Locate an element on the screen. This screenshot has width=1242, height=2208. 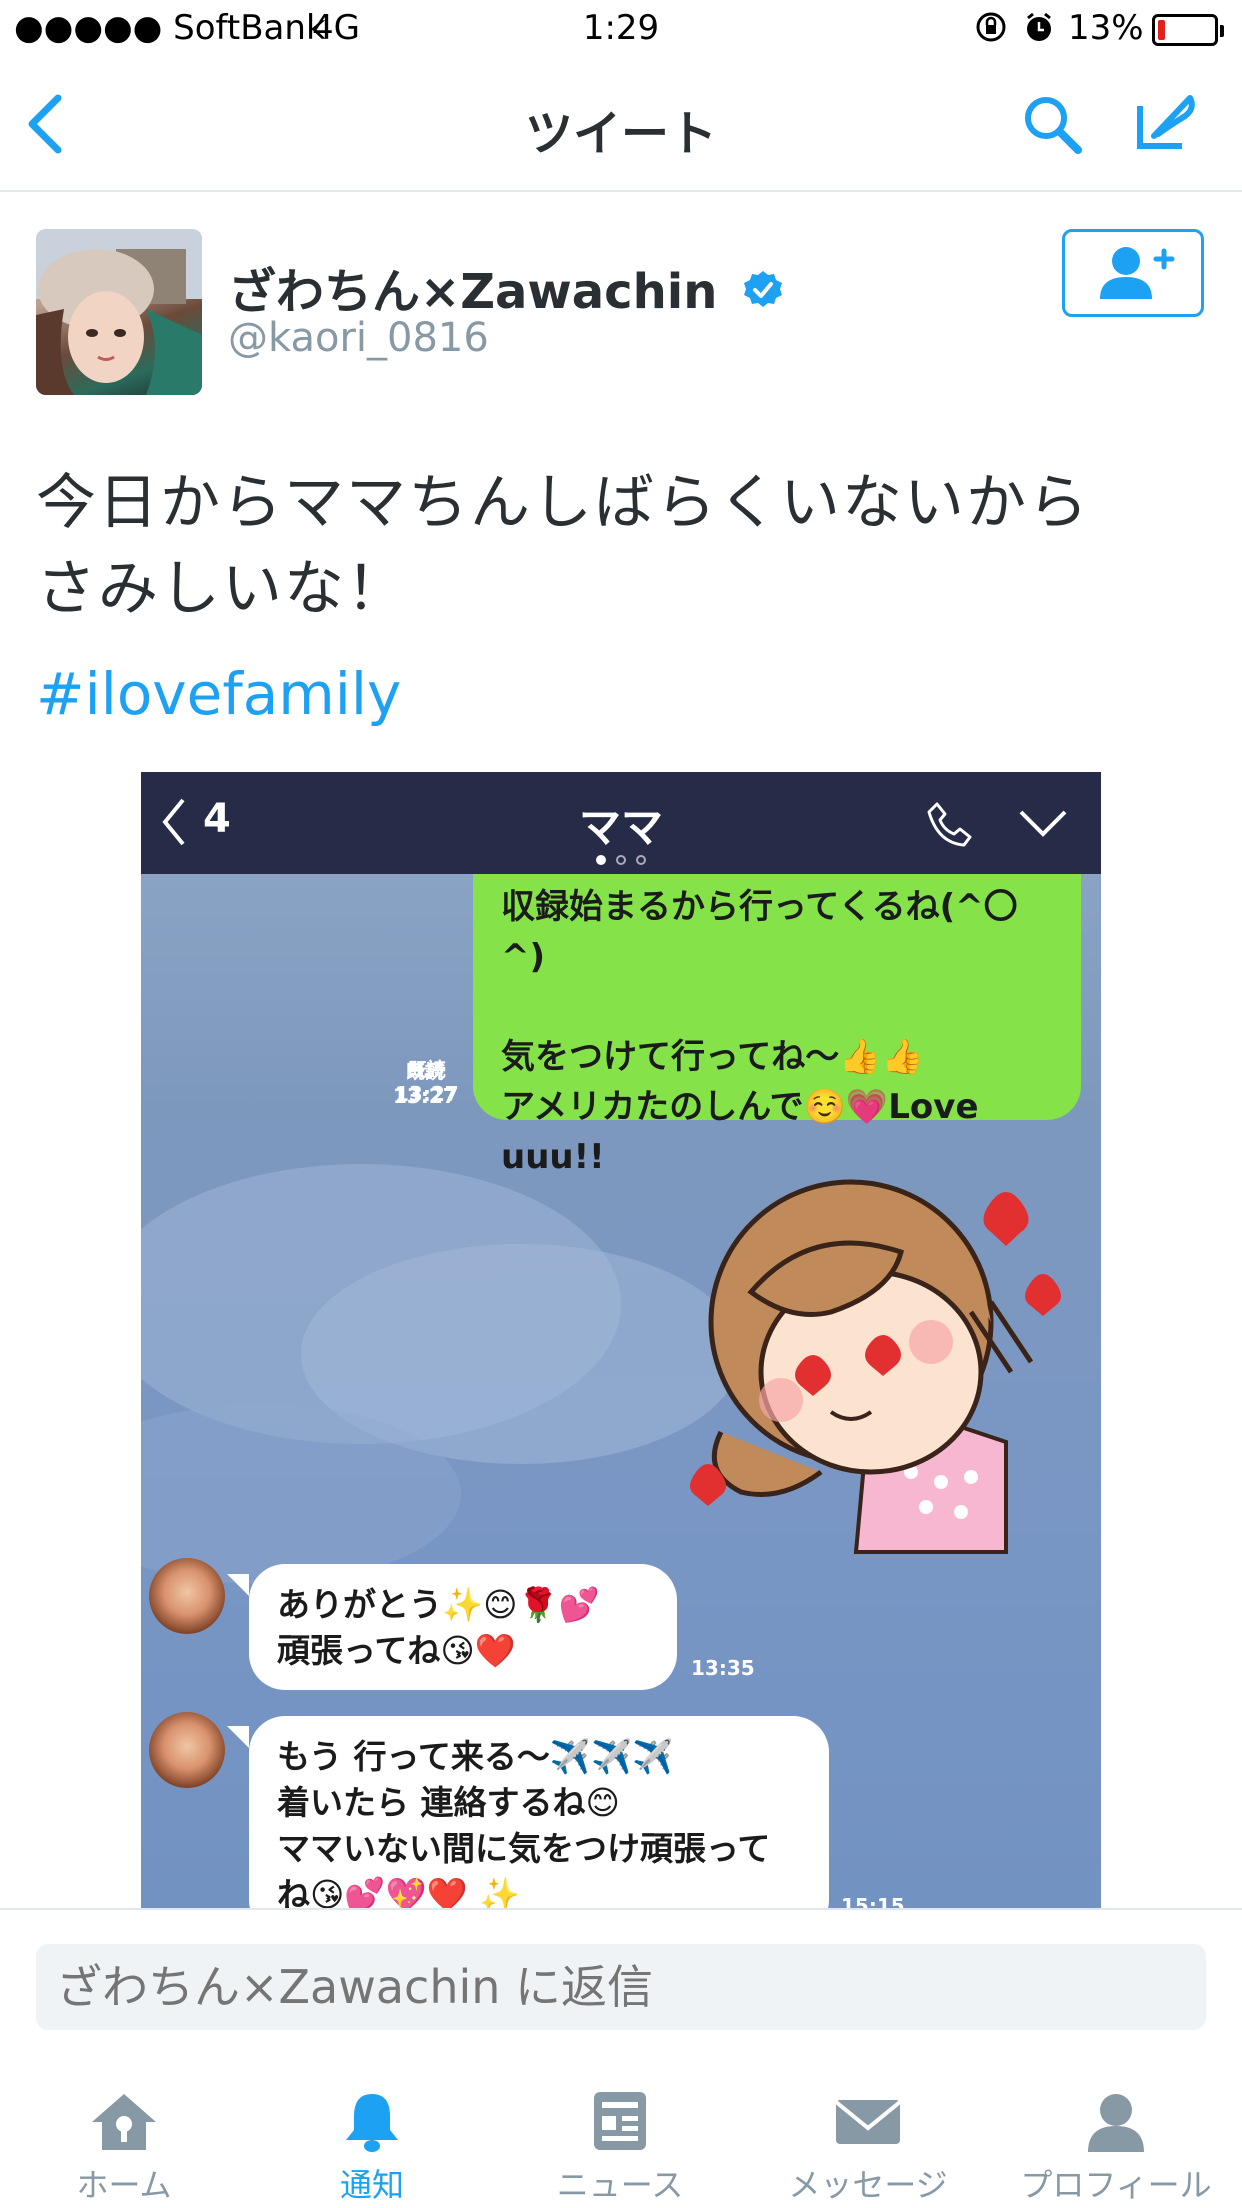
tab-messages: メッセージ is located at coordinates (868, 2134).